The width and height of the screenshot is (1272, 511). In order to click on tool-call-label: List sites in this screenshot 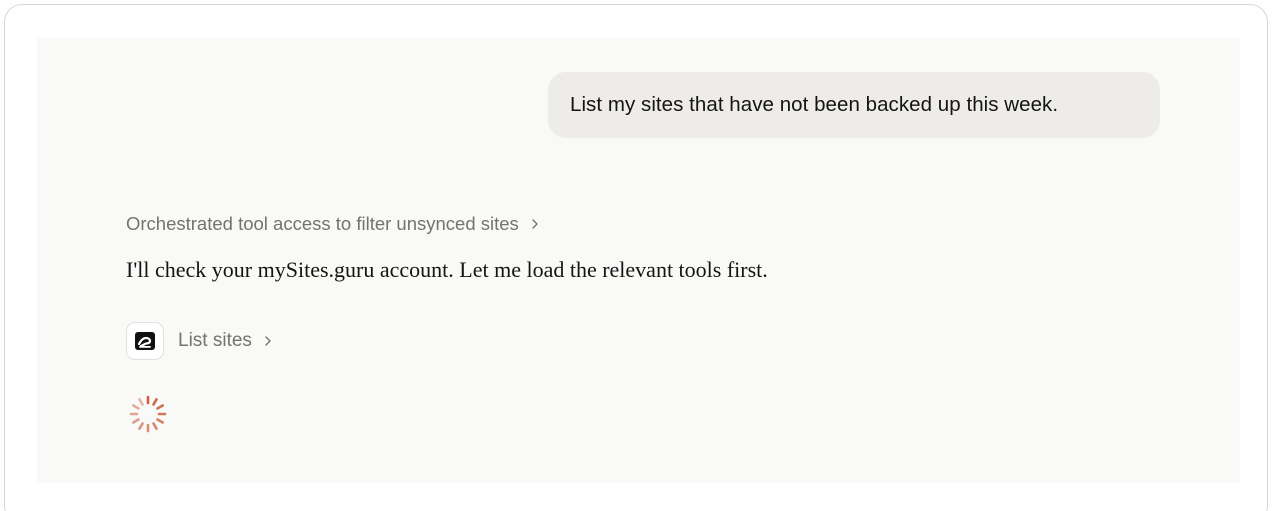, I will do `click(215, 340)`.